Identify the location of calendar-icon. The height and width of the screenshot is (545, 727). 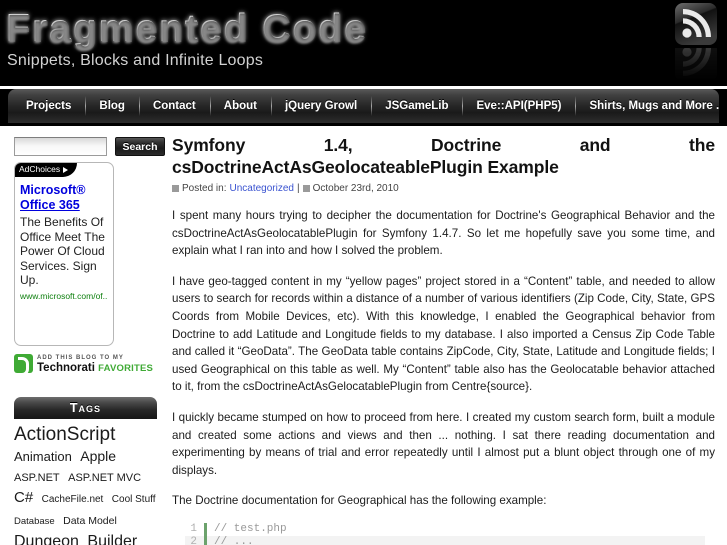
(306, 188).